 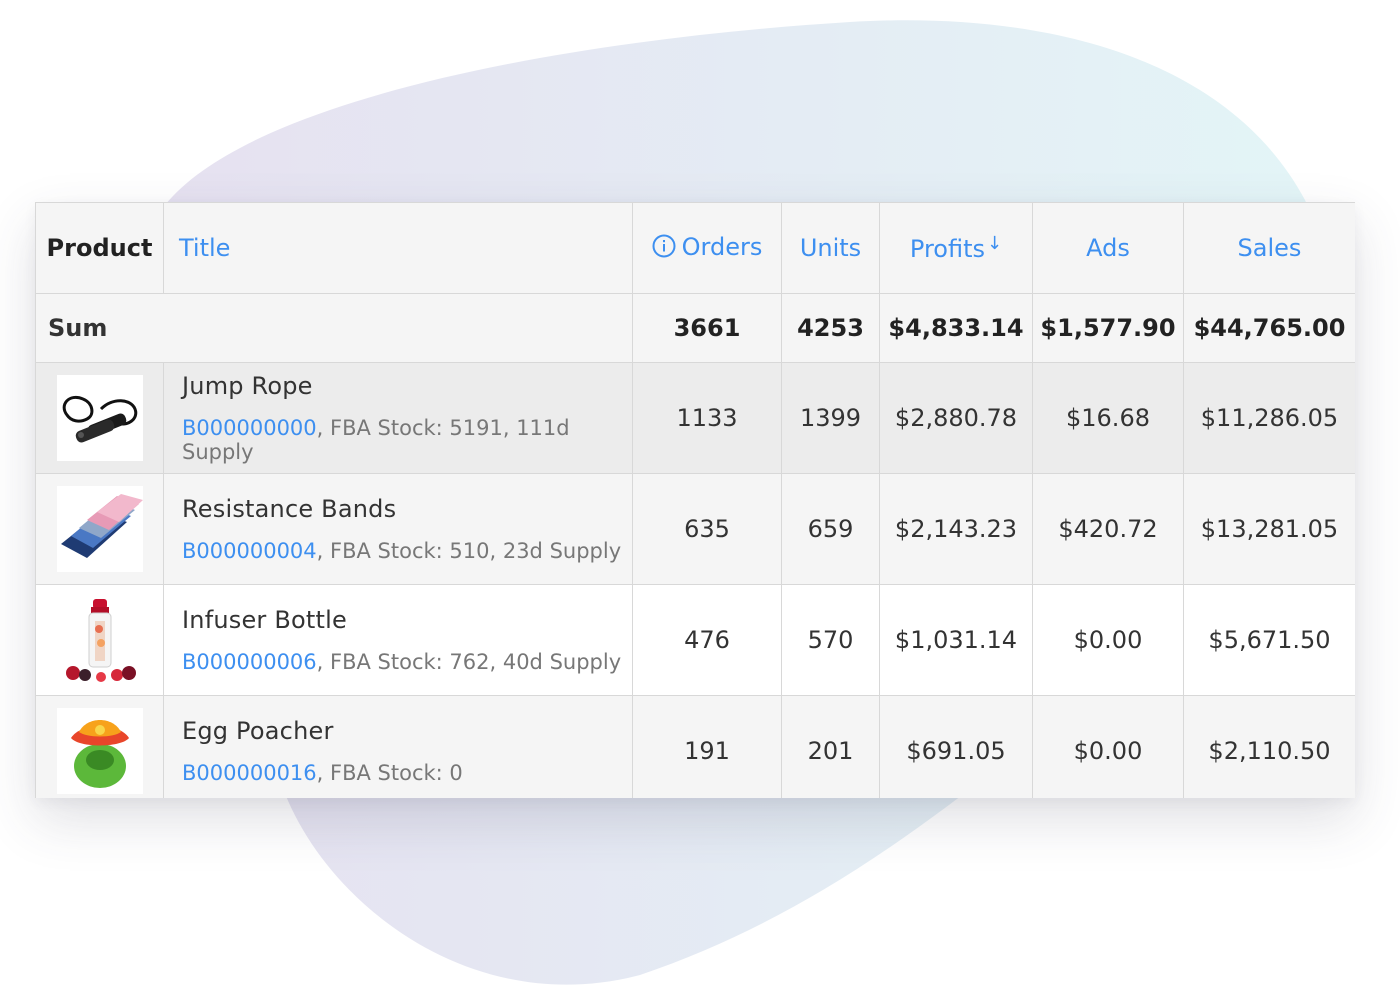 I want to click on column-header-ads-label: Ads, so click(x=1108, y=248).